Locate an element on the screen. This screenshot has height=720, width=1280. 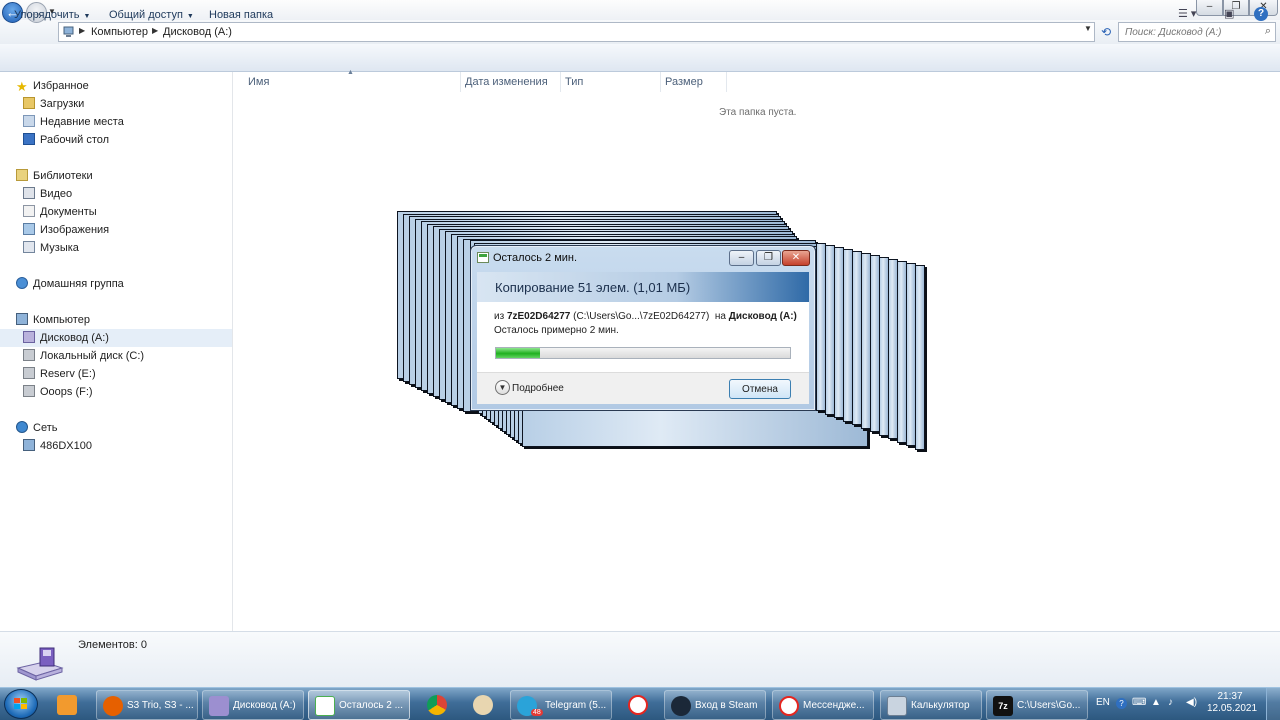
telegram-badge: 48 is located at coordinates (537, 712).